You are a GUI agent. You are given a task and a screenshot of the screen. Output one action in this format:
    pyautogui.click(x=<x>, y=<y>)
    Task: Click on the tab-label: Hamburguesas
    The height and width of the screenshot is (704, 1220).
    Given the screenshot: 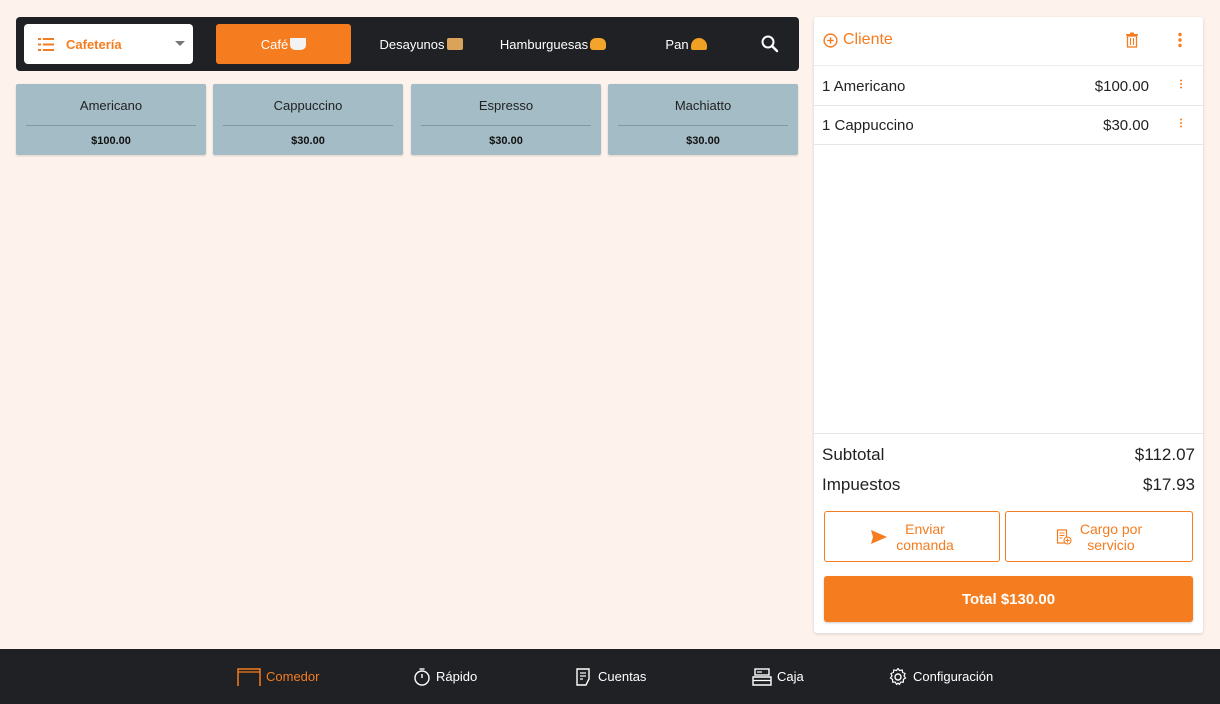 What is the action you would take?
    pyautogui.click(x=544, y=44)
    